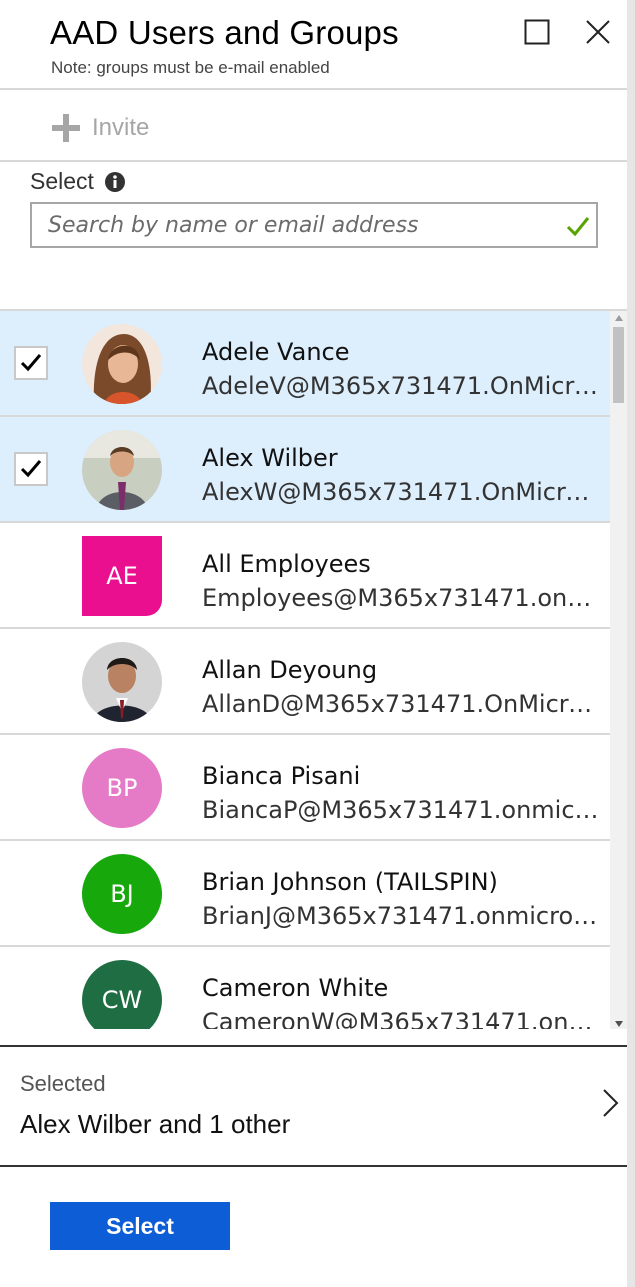 This screenshot has height=1287, width=635. What do you see at coordinates (292, 225) in the screenshot?
I see `search-input` at bounding box center [292, 225].